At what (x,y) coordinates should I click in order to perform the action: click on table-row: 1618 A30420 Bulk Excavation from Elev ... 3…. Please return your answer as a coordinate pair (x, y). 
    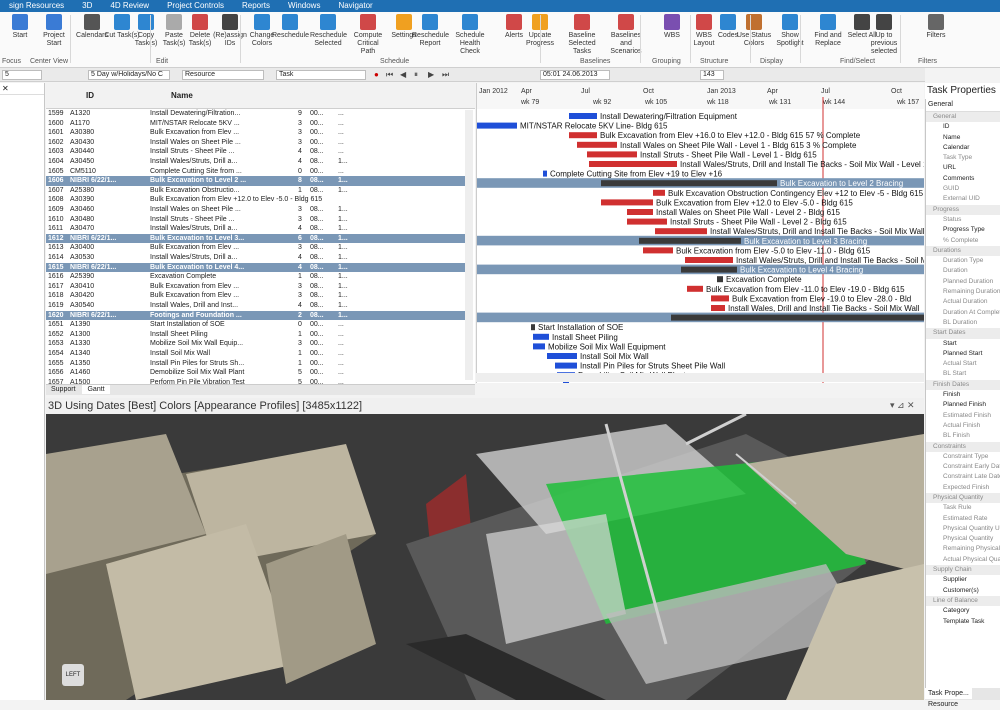
    Looking at the image, I should click on (256, 296).